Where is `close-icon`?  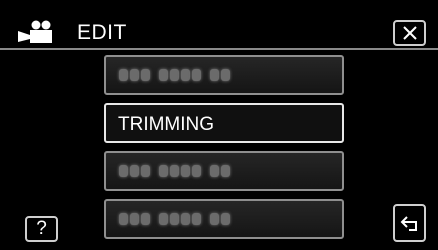
close-icon is located at coordinates (409, 33).